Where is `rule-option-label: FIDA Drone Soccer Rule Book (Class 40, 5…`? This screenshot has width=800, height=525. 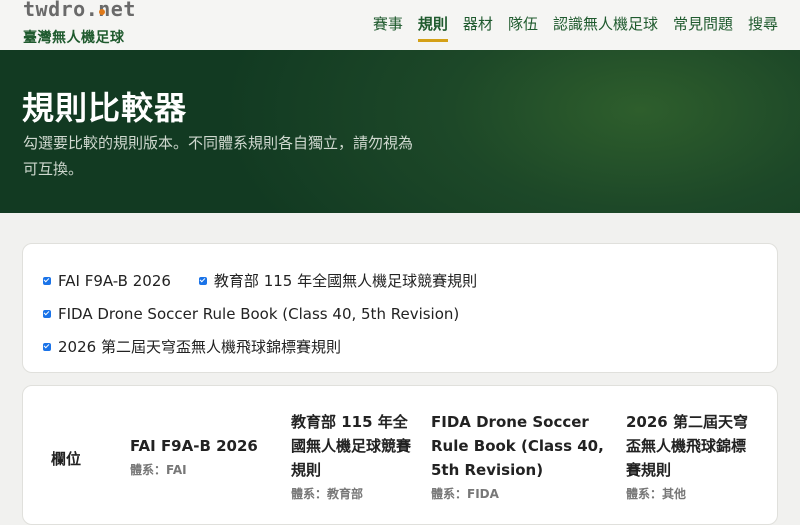
rule-option-label: FIDA Drone Soccer Rule Book (Class 40, 5… is located at coordinates (259, 313).